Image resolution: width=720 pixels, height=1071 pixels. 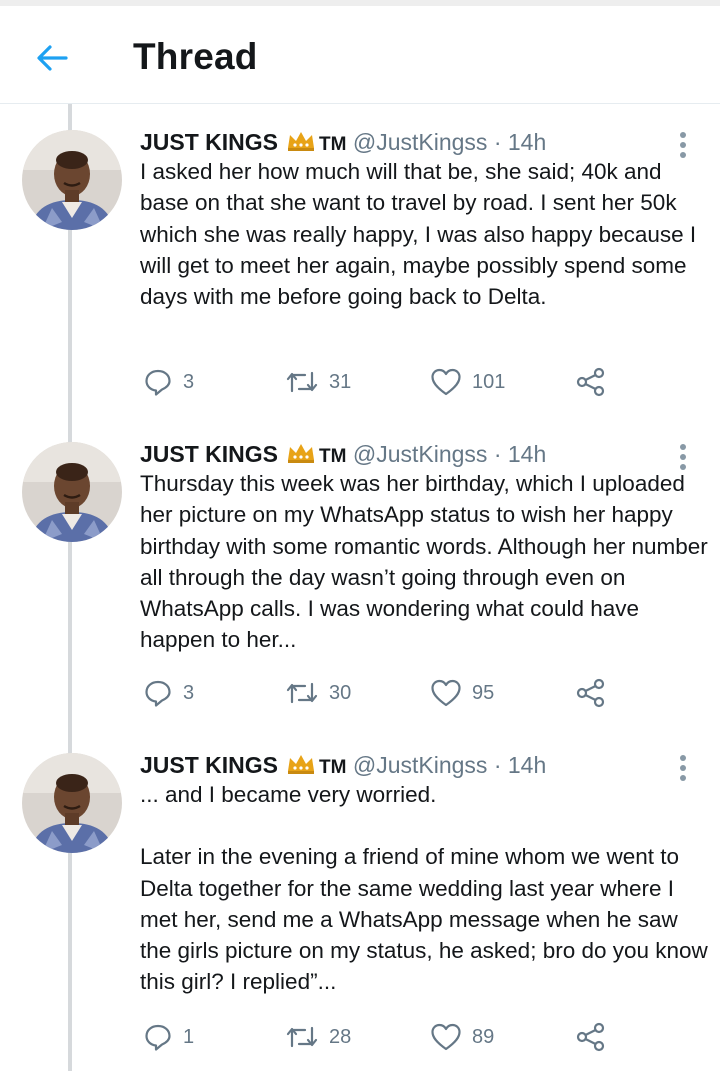 I want to click on arrow-left-icon, so click(x=52, y=58).